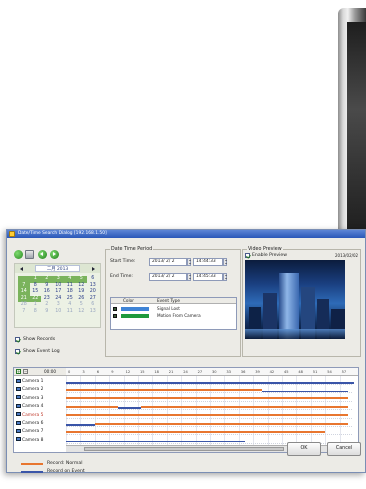 The image size is (366, 489). What do you see at coordinates (29, 440) in the screenshot?
I see `camera-row-label: Camera 8` at bounding box center [29, 440].